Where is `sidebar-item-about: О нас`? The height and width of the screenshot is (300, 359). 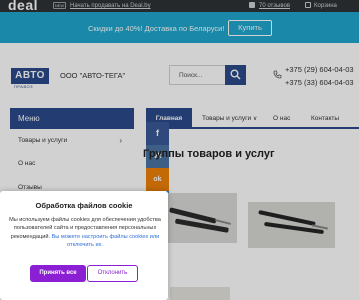 sidebar-item-about: О нас is located at coordinates (72, 163).